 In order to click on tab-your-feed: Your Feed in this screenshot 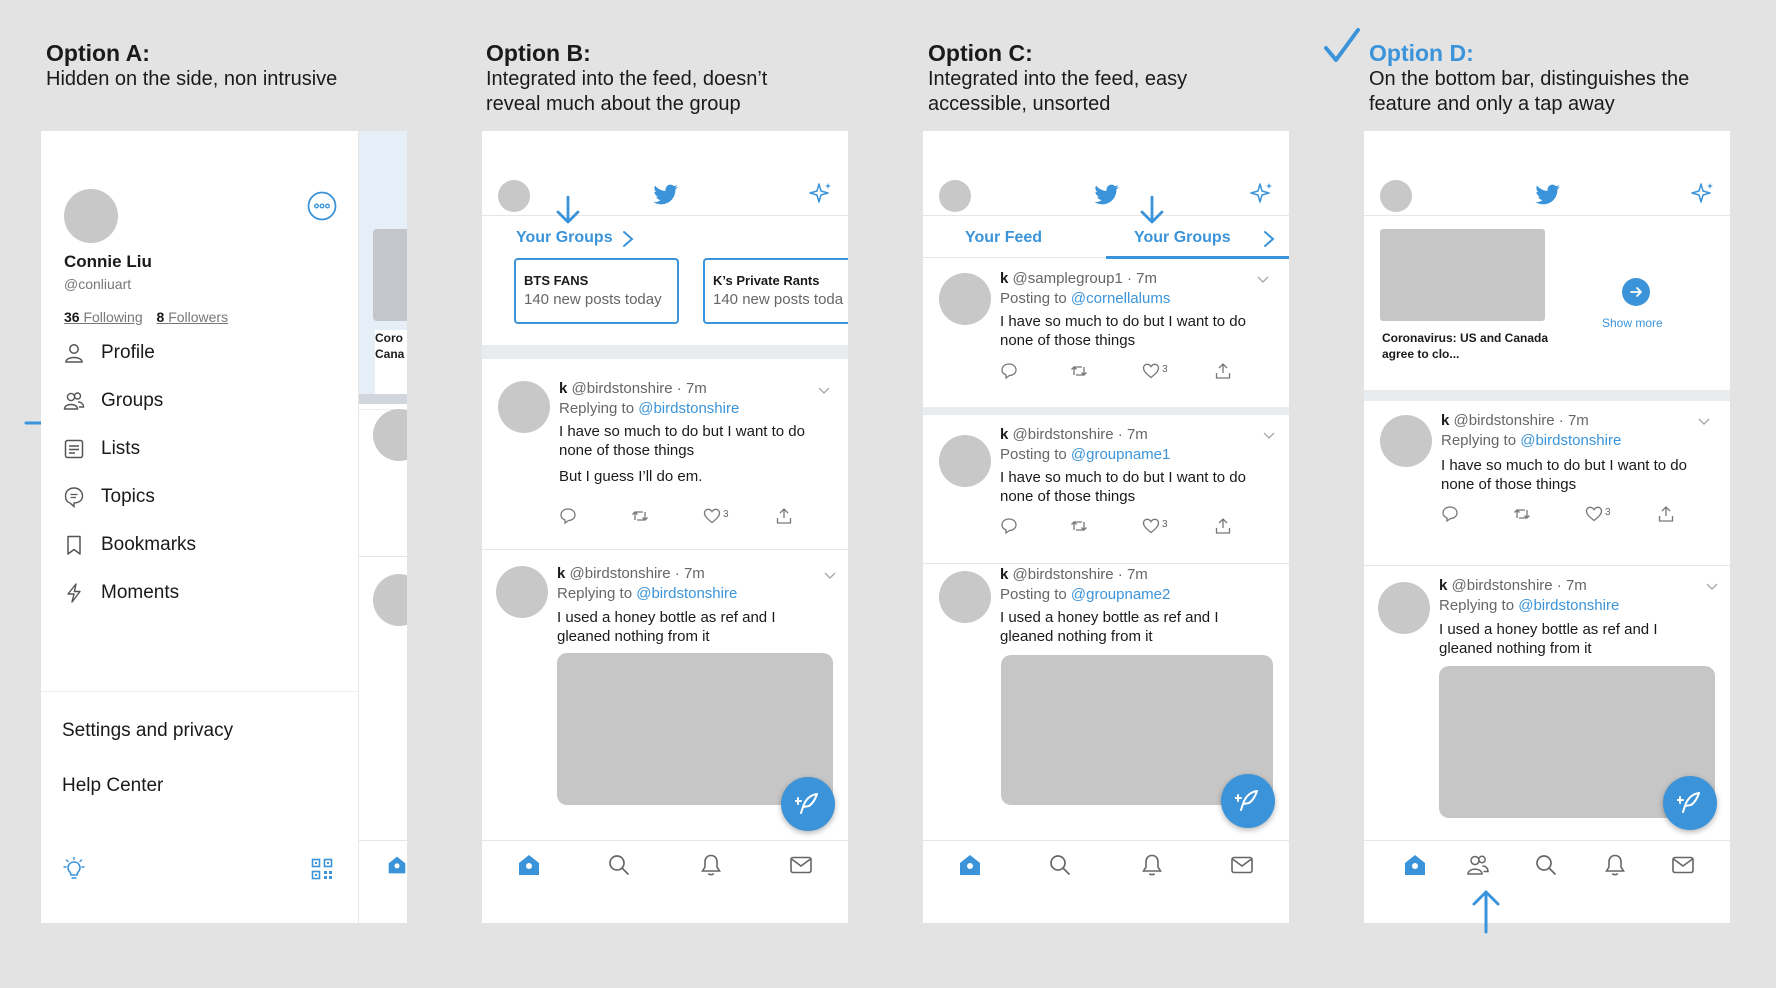, I will do `click(1003, 238)`.